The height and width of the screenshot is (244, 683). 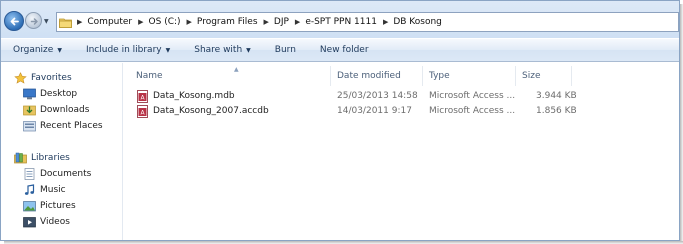 What do you see at coordinates (227, 22) in the screenshot?
I see `breadcrumb-program-files: Program Files` at bounding box center [227, 22].